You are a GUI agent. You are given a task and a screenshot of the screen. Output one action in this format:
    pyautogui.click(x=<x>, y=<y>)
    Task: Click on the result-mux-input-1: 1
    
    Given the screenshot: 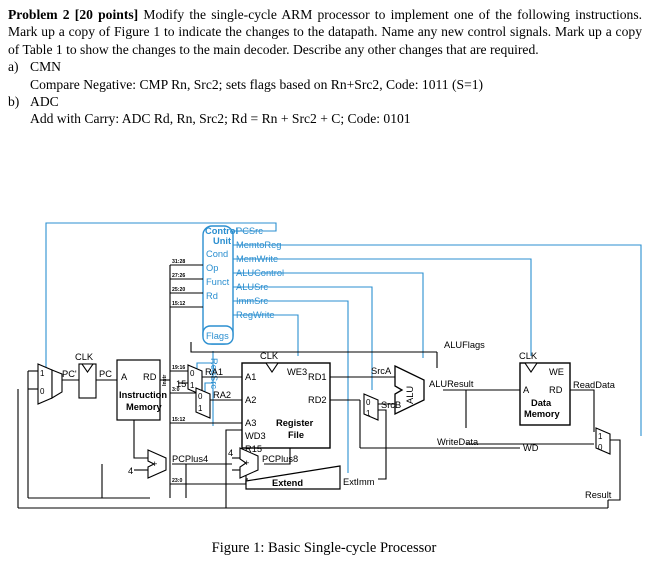 What is the action you would take?
    pyautogui.click(x=600, y=436)
    